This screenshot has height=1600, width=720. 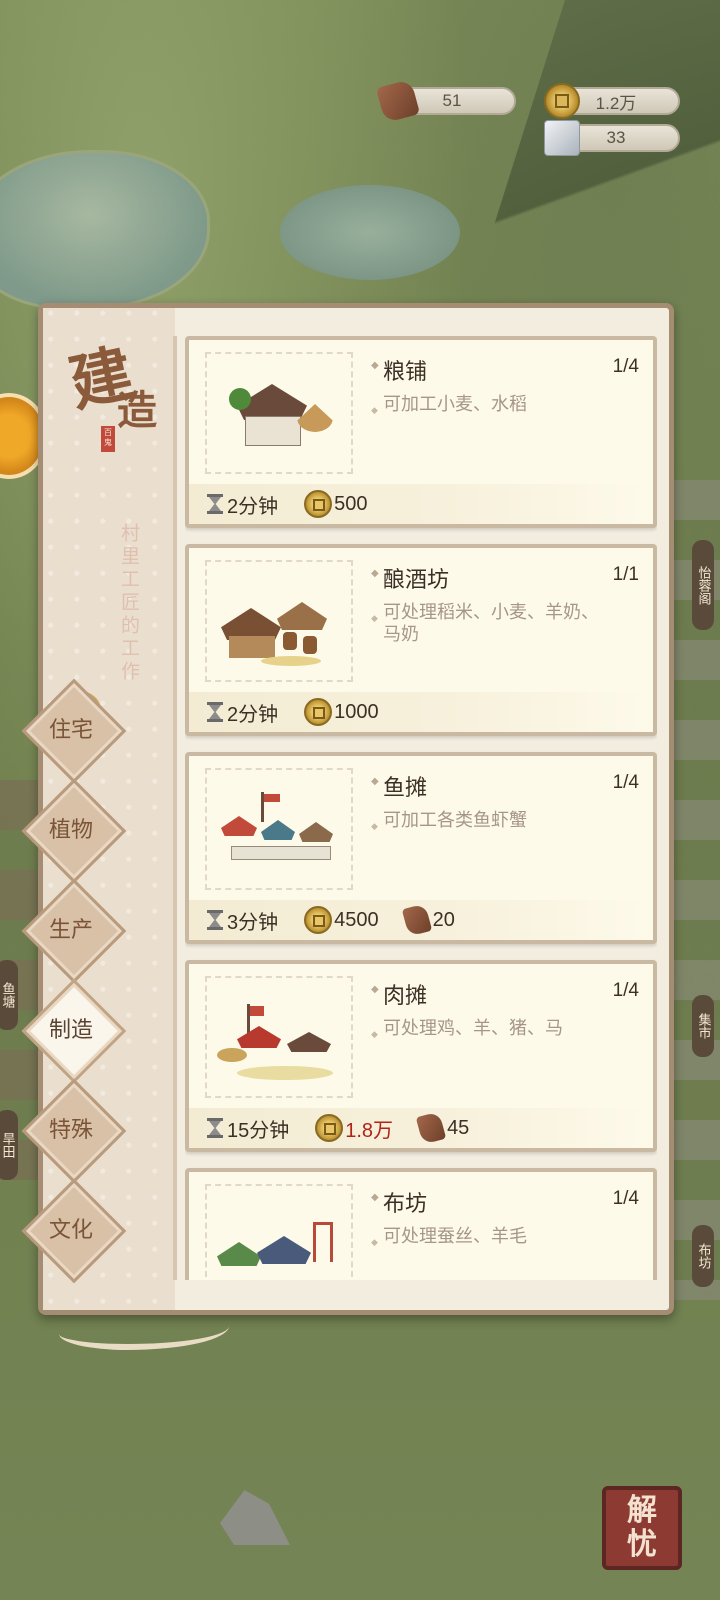 What do you see at coordinates (116, 390) in the screenshot?
I see `build-title: 建 造 百鬼` at bounding box center [116, 390].